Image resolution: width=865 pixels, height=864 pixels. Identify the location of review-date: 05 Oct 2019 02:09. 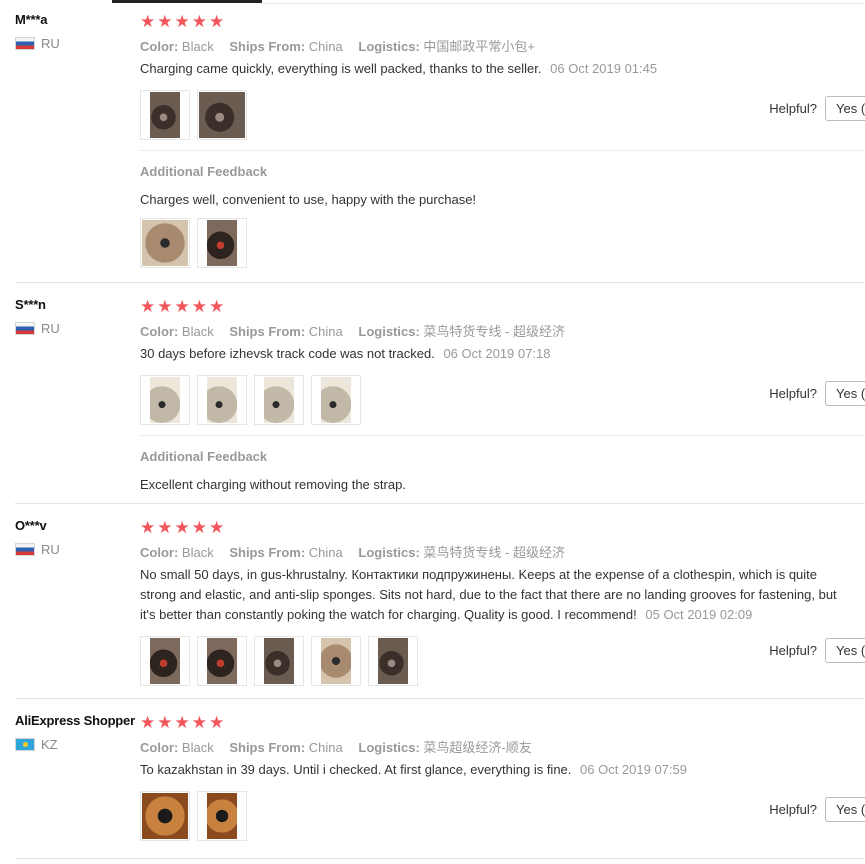
(699, 614).